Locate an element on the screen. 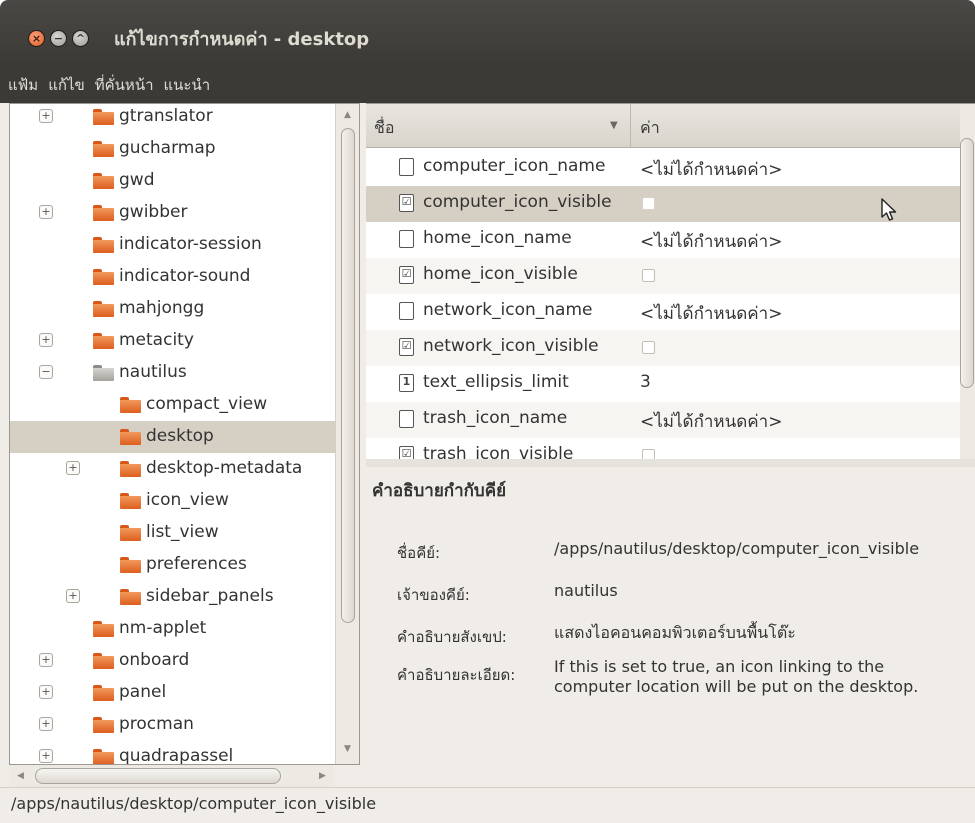 This screenshot has height=823, width=975. tree-vertical-scrollbar: ▲ ▼ is located at coordinates (347, 434).